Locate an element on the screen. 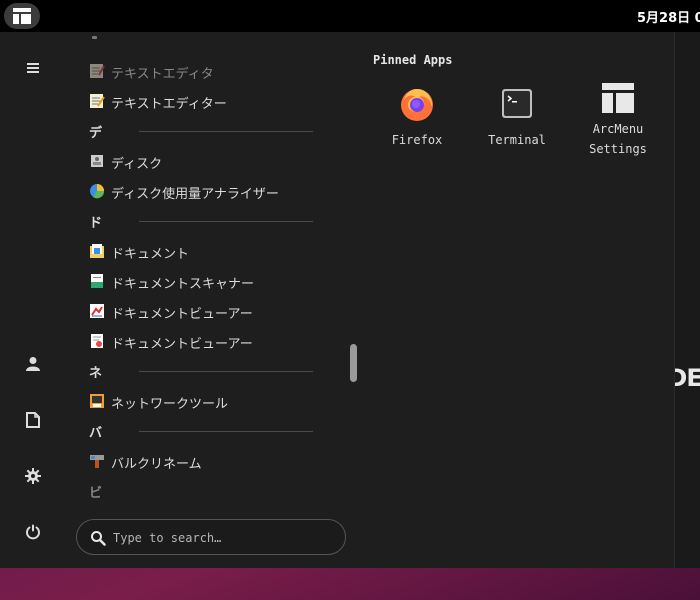 Image resolution: width=700 pixels, height=600 pixels. clock: 5月28日 0 is located at coordinates (668, 16).